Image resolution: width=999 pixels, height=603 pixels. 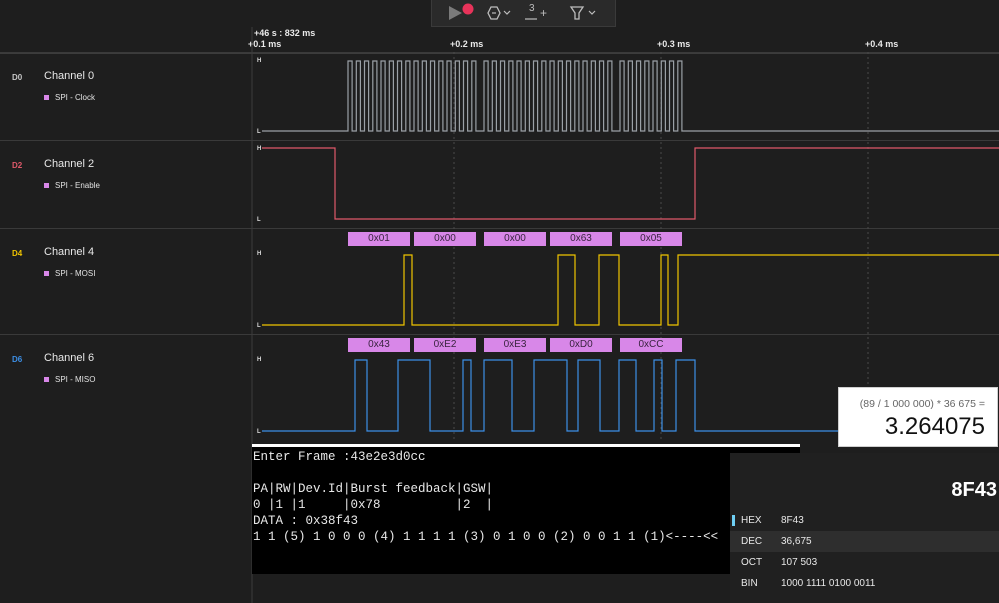 I want to click on enable-waveform, so click(x=630, y=183).